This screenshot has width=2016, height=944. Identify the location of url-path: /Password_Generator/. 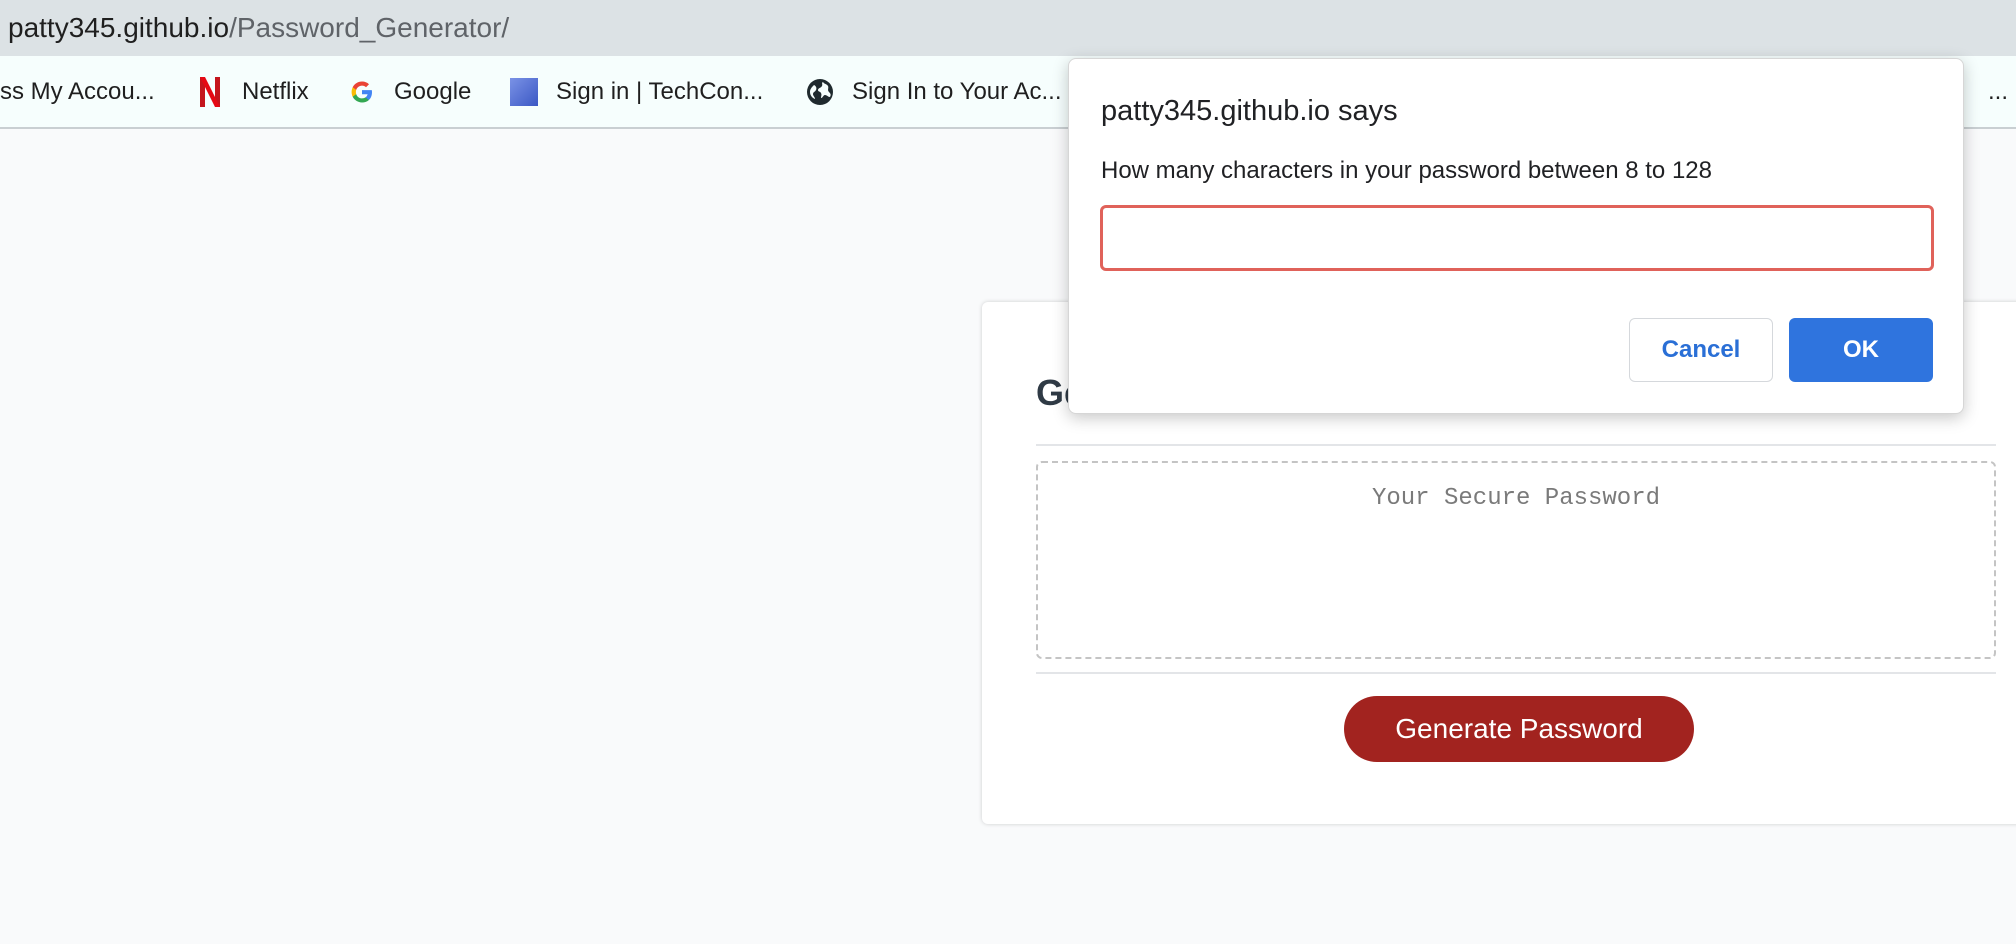
(369, 27).